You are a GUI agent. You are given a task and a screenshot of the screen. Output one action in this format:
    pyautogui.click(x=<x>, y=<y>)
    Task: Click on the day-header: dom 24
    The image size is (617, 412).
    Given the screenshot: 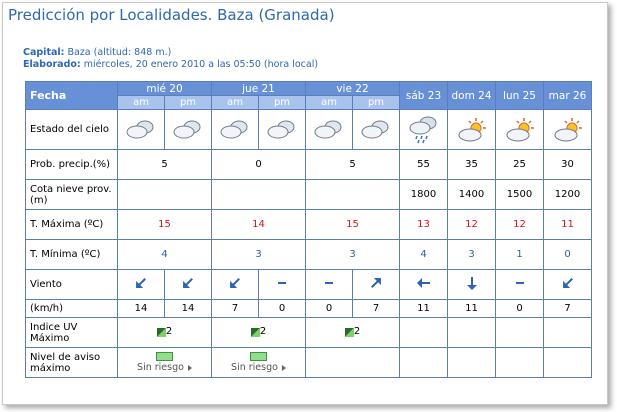 What is the action you would take?
    pyautogui.click(x=471, y=95)
    